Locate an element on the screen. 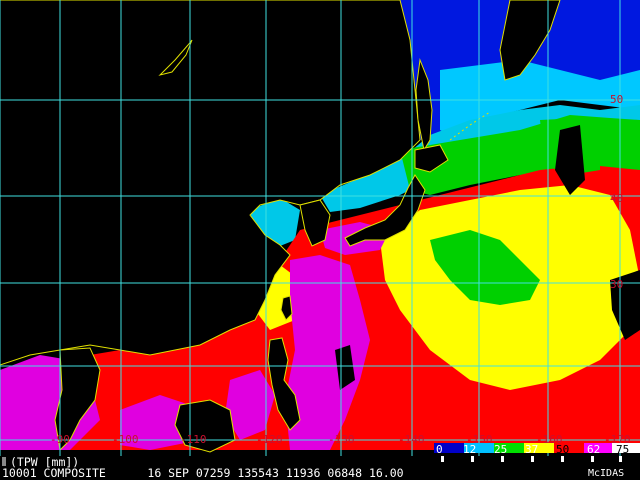 The width and height of the screenshot is (640, 480). mcidas-credit: McIDAS is located at coordinates (606, 473).